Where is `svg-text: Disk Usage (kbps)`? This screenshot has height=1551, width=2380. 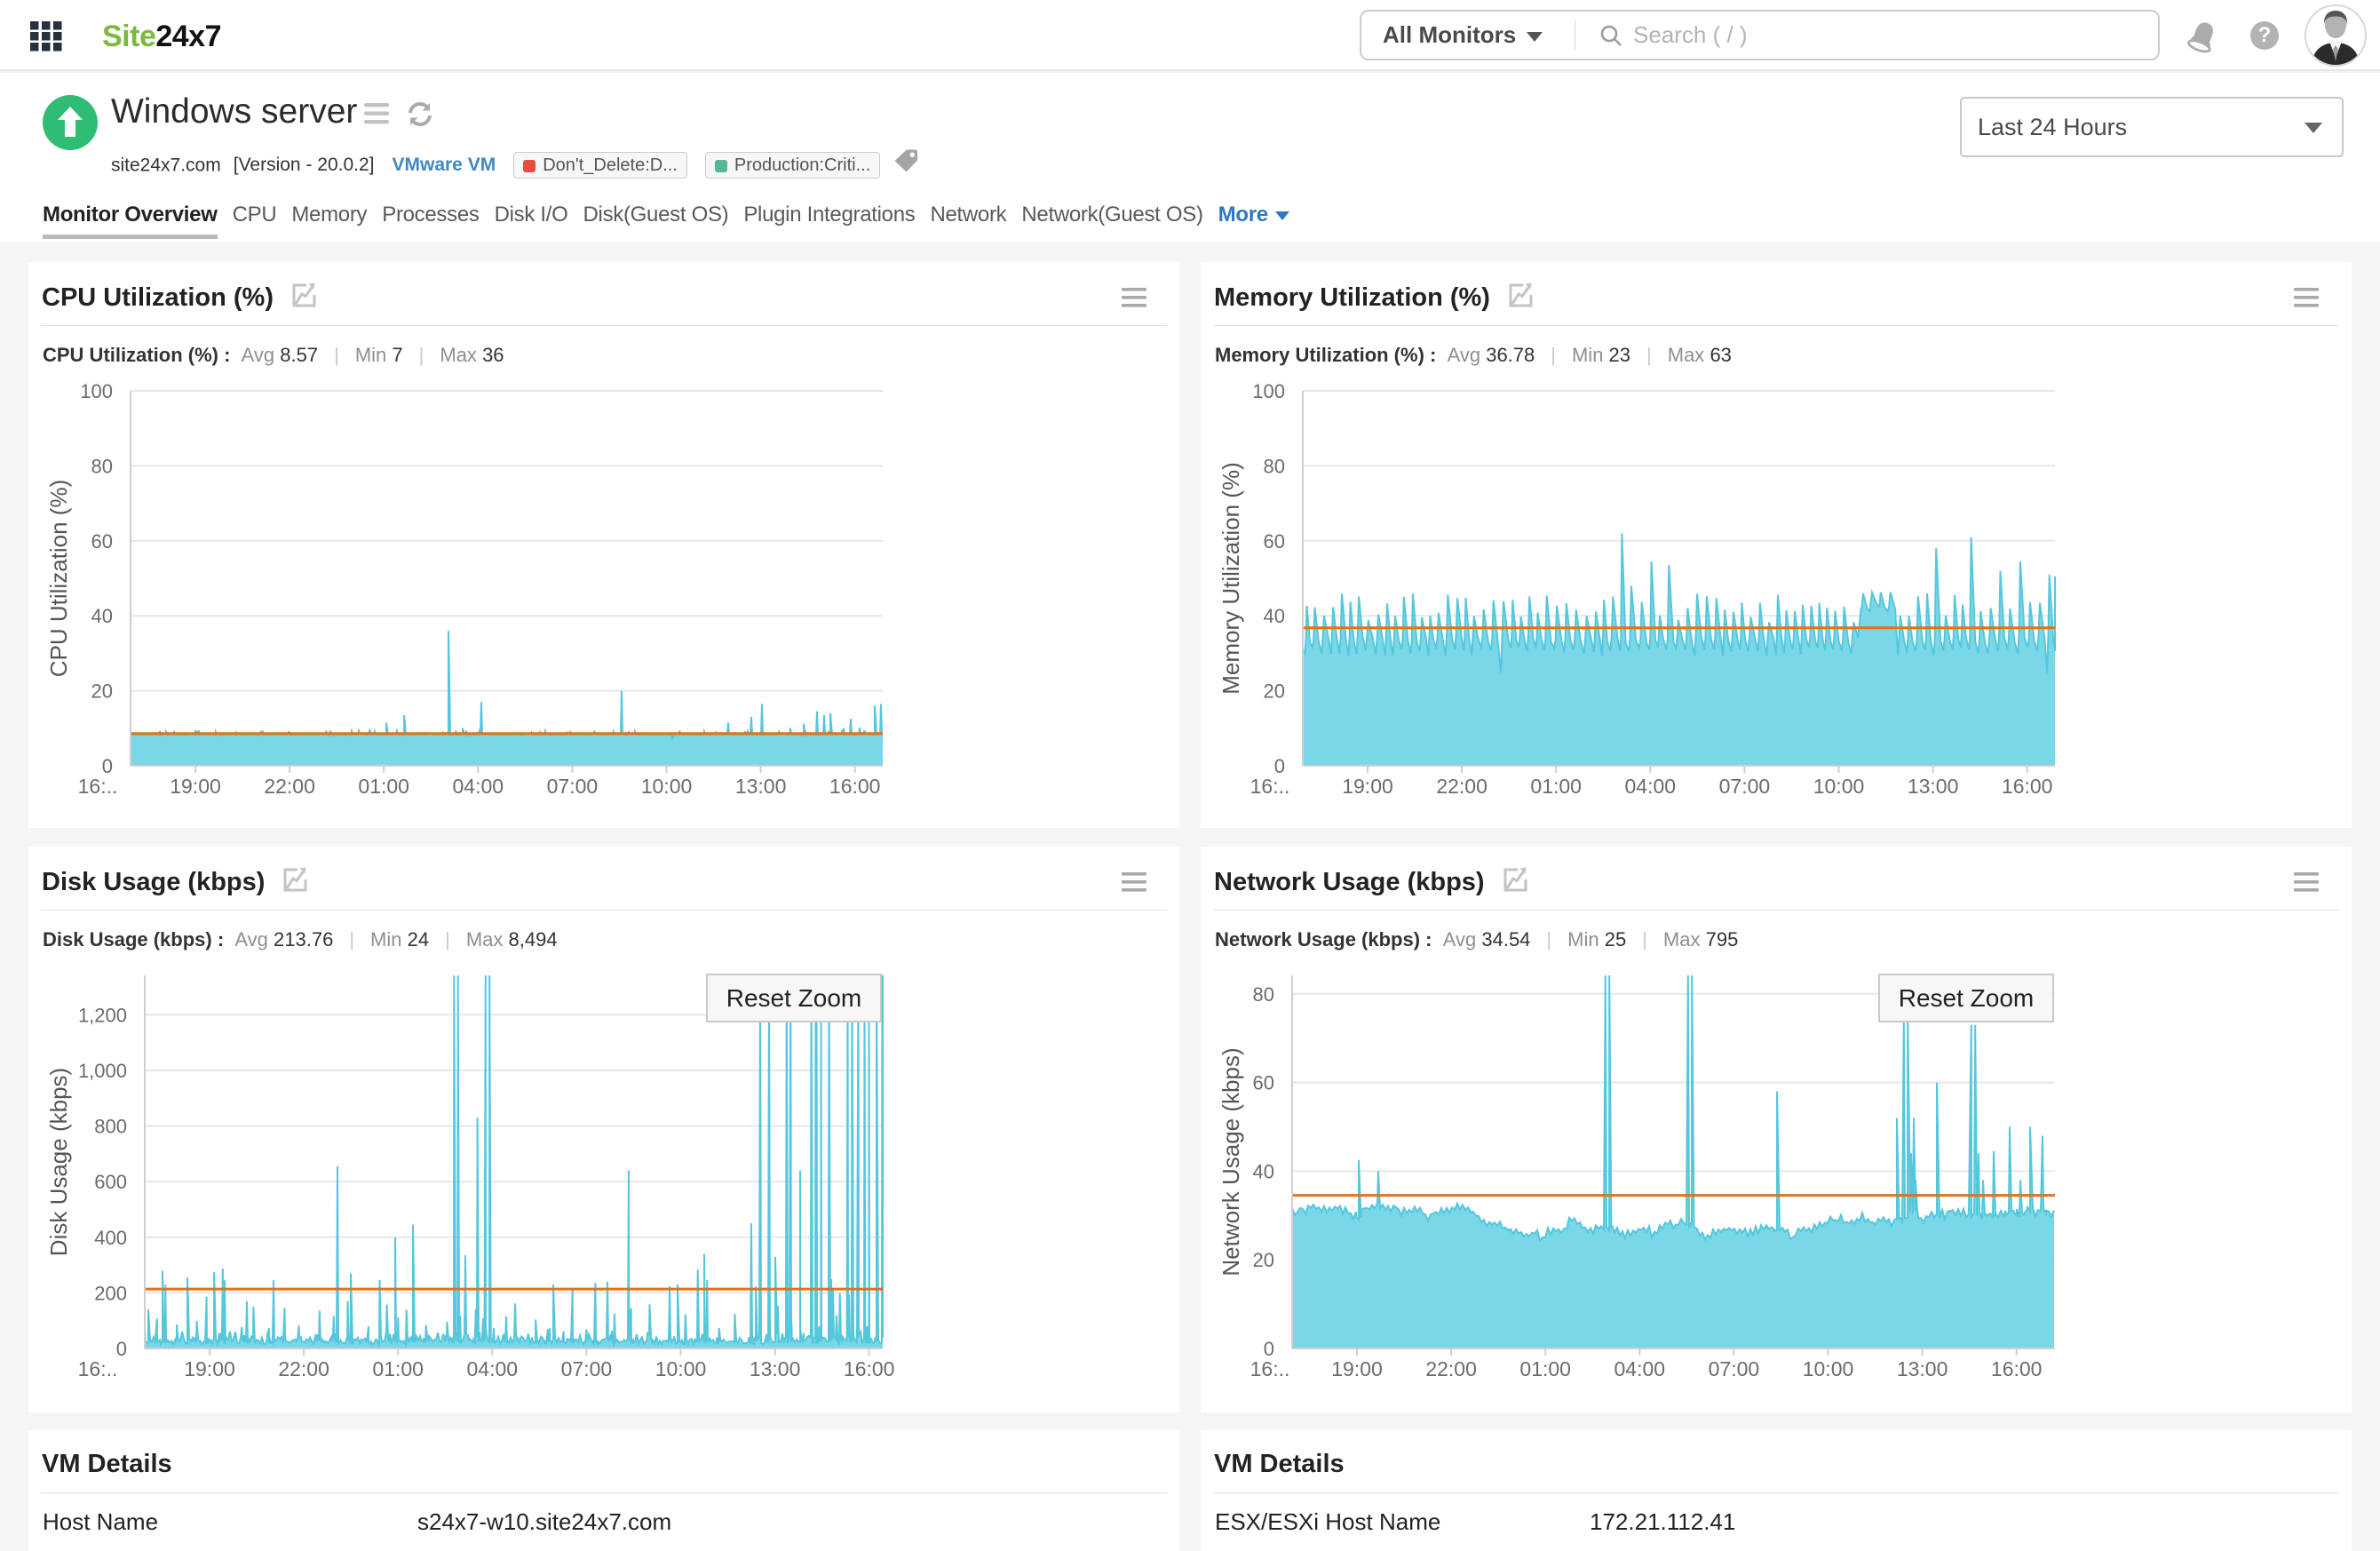
svg-text: Disk Usage (kbps) is located at coordinates (58, 1162).